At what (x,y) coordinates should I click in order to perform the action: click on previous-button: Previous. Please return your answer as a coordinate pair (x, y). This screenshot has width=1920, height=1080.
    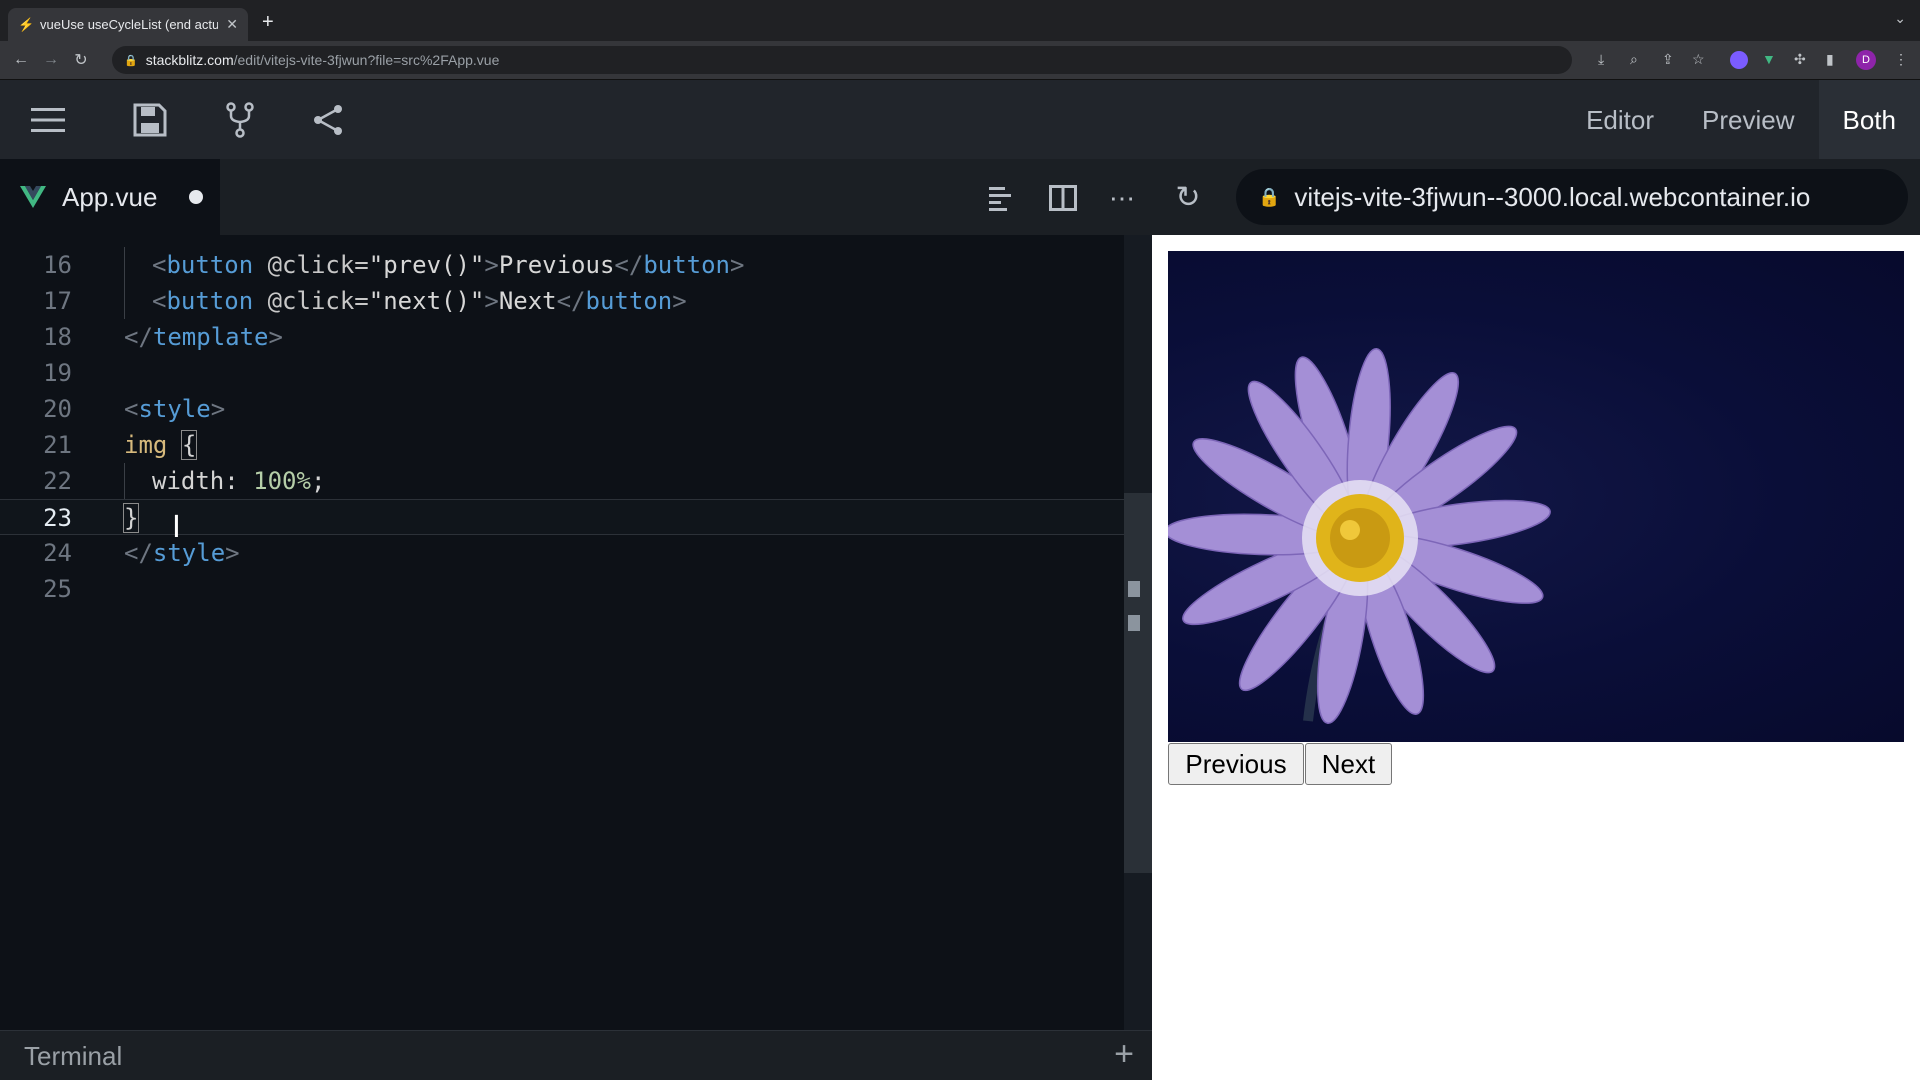
    Looking at the image, I should click on (1236, 764).